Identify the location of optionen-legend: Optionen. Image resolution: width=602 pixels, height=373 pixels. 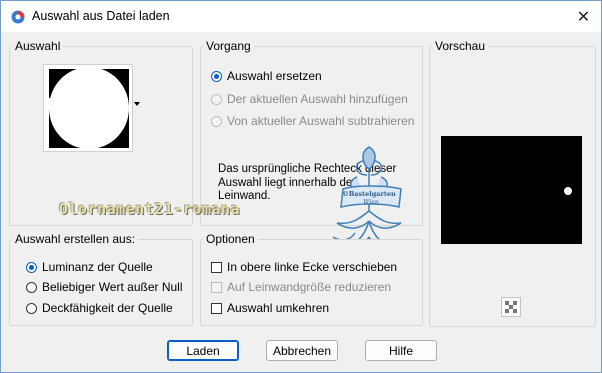
(230, 239).